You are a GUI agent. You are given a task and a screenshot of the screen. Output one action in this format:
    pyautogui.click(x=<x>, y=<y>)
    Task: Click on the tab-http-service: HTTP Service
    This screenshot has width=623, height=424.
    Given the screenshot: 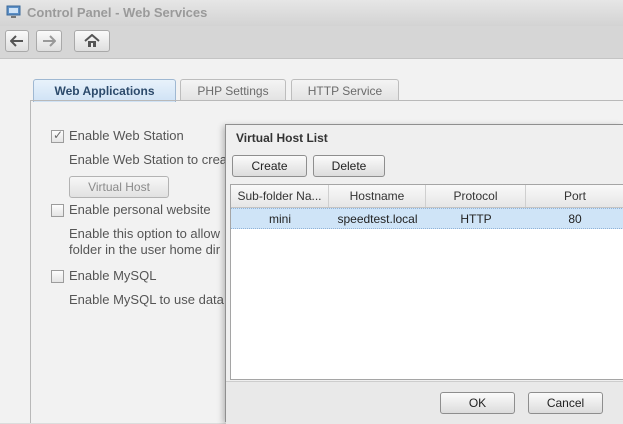 What is the action you would take?
    pyautogui.click(x=345, y=90)
    